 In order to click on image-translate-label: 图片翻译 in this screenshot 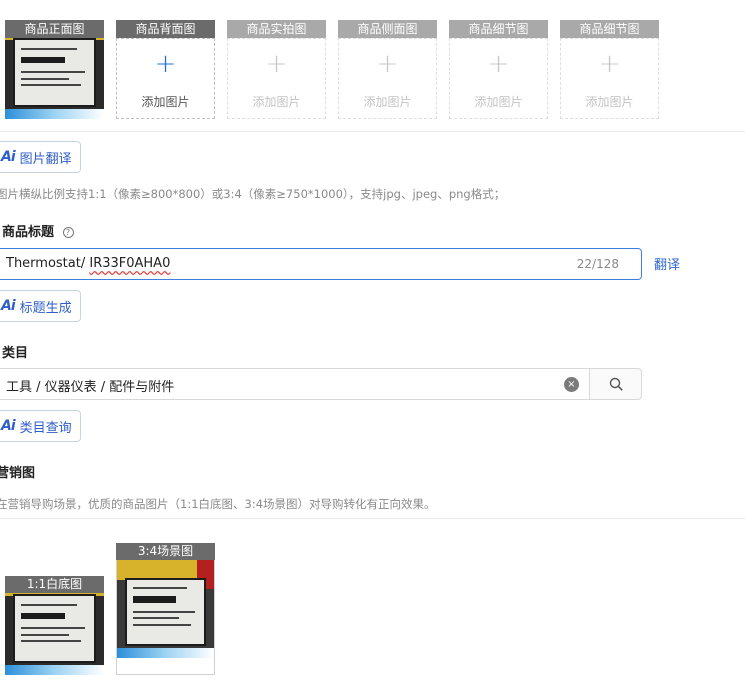, I will do `click(45, 159)`.